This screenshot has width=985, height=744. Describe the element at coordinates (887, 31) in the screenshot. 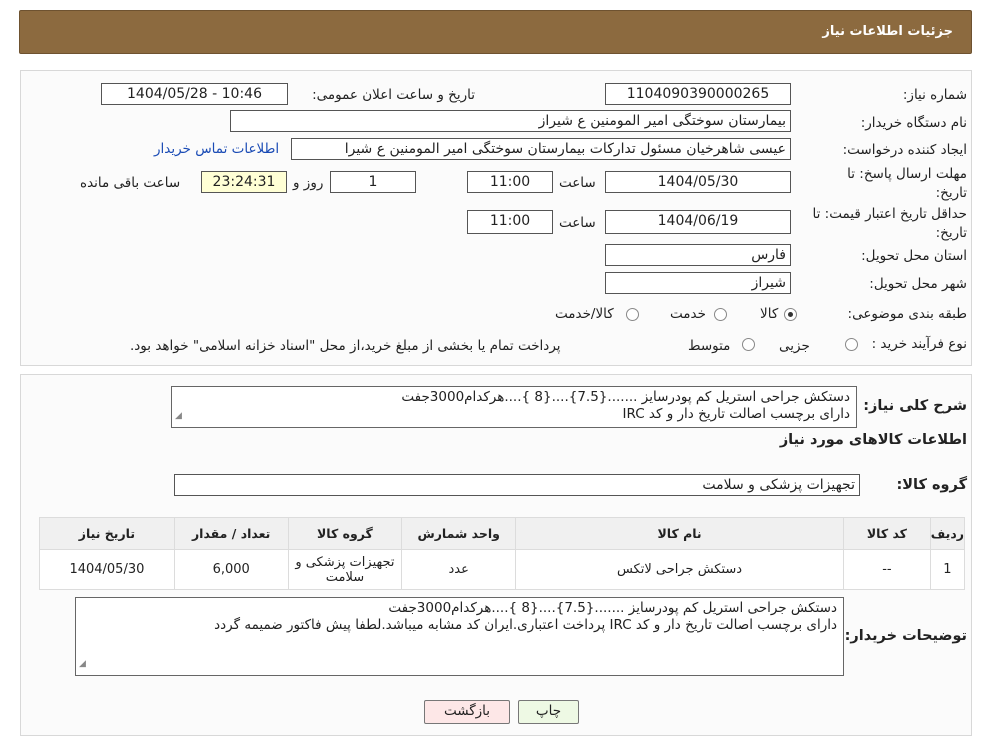

I see `page-title: جزئیات اطلاعات نیاز` at that location.